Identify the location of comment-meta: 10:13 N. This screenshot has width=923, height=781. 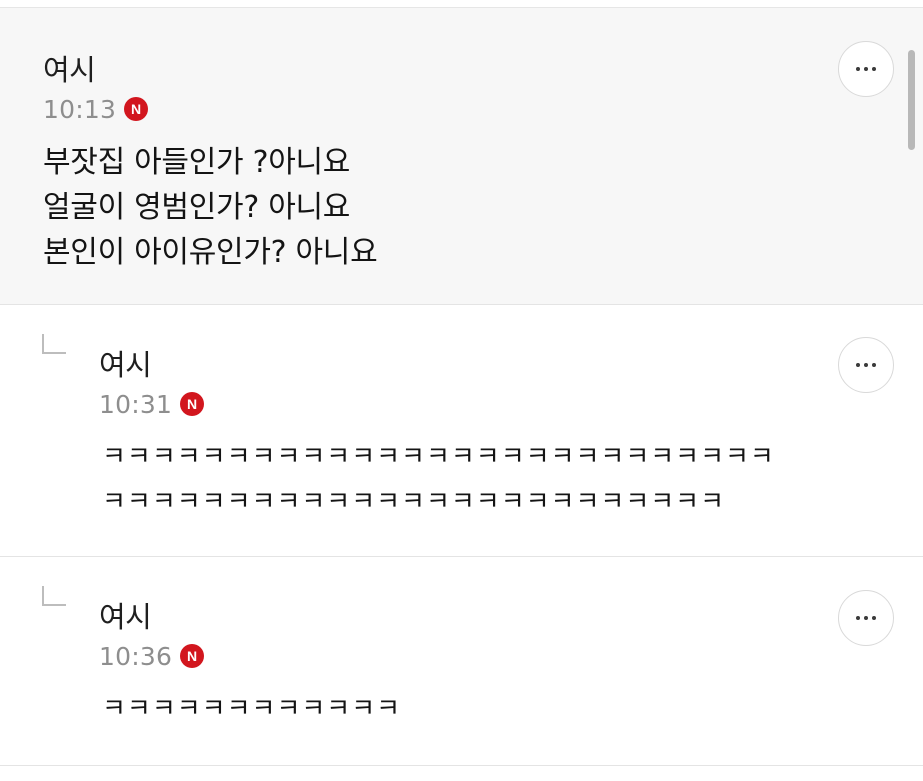
(96, 109).